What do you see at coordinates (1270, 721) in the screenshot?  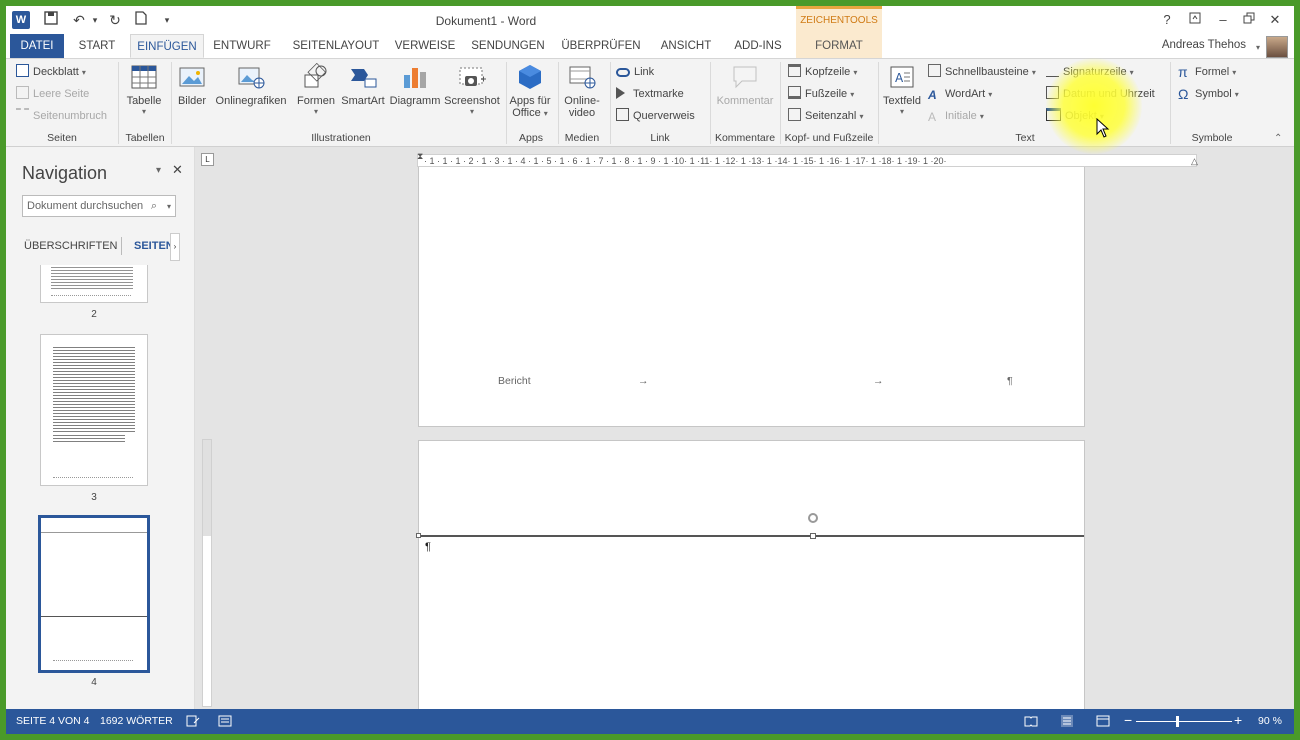 I see `zoom-level: 90 %` at bounding box center [1270, 721].